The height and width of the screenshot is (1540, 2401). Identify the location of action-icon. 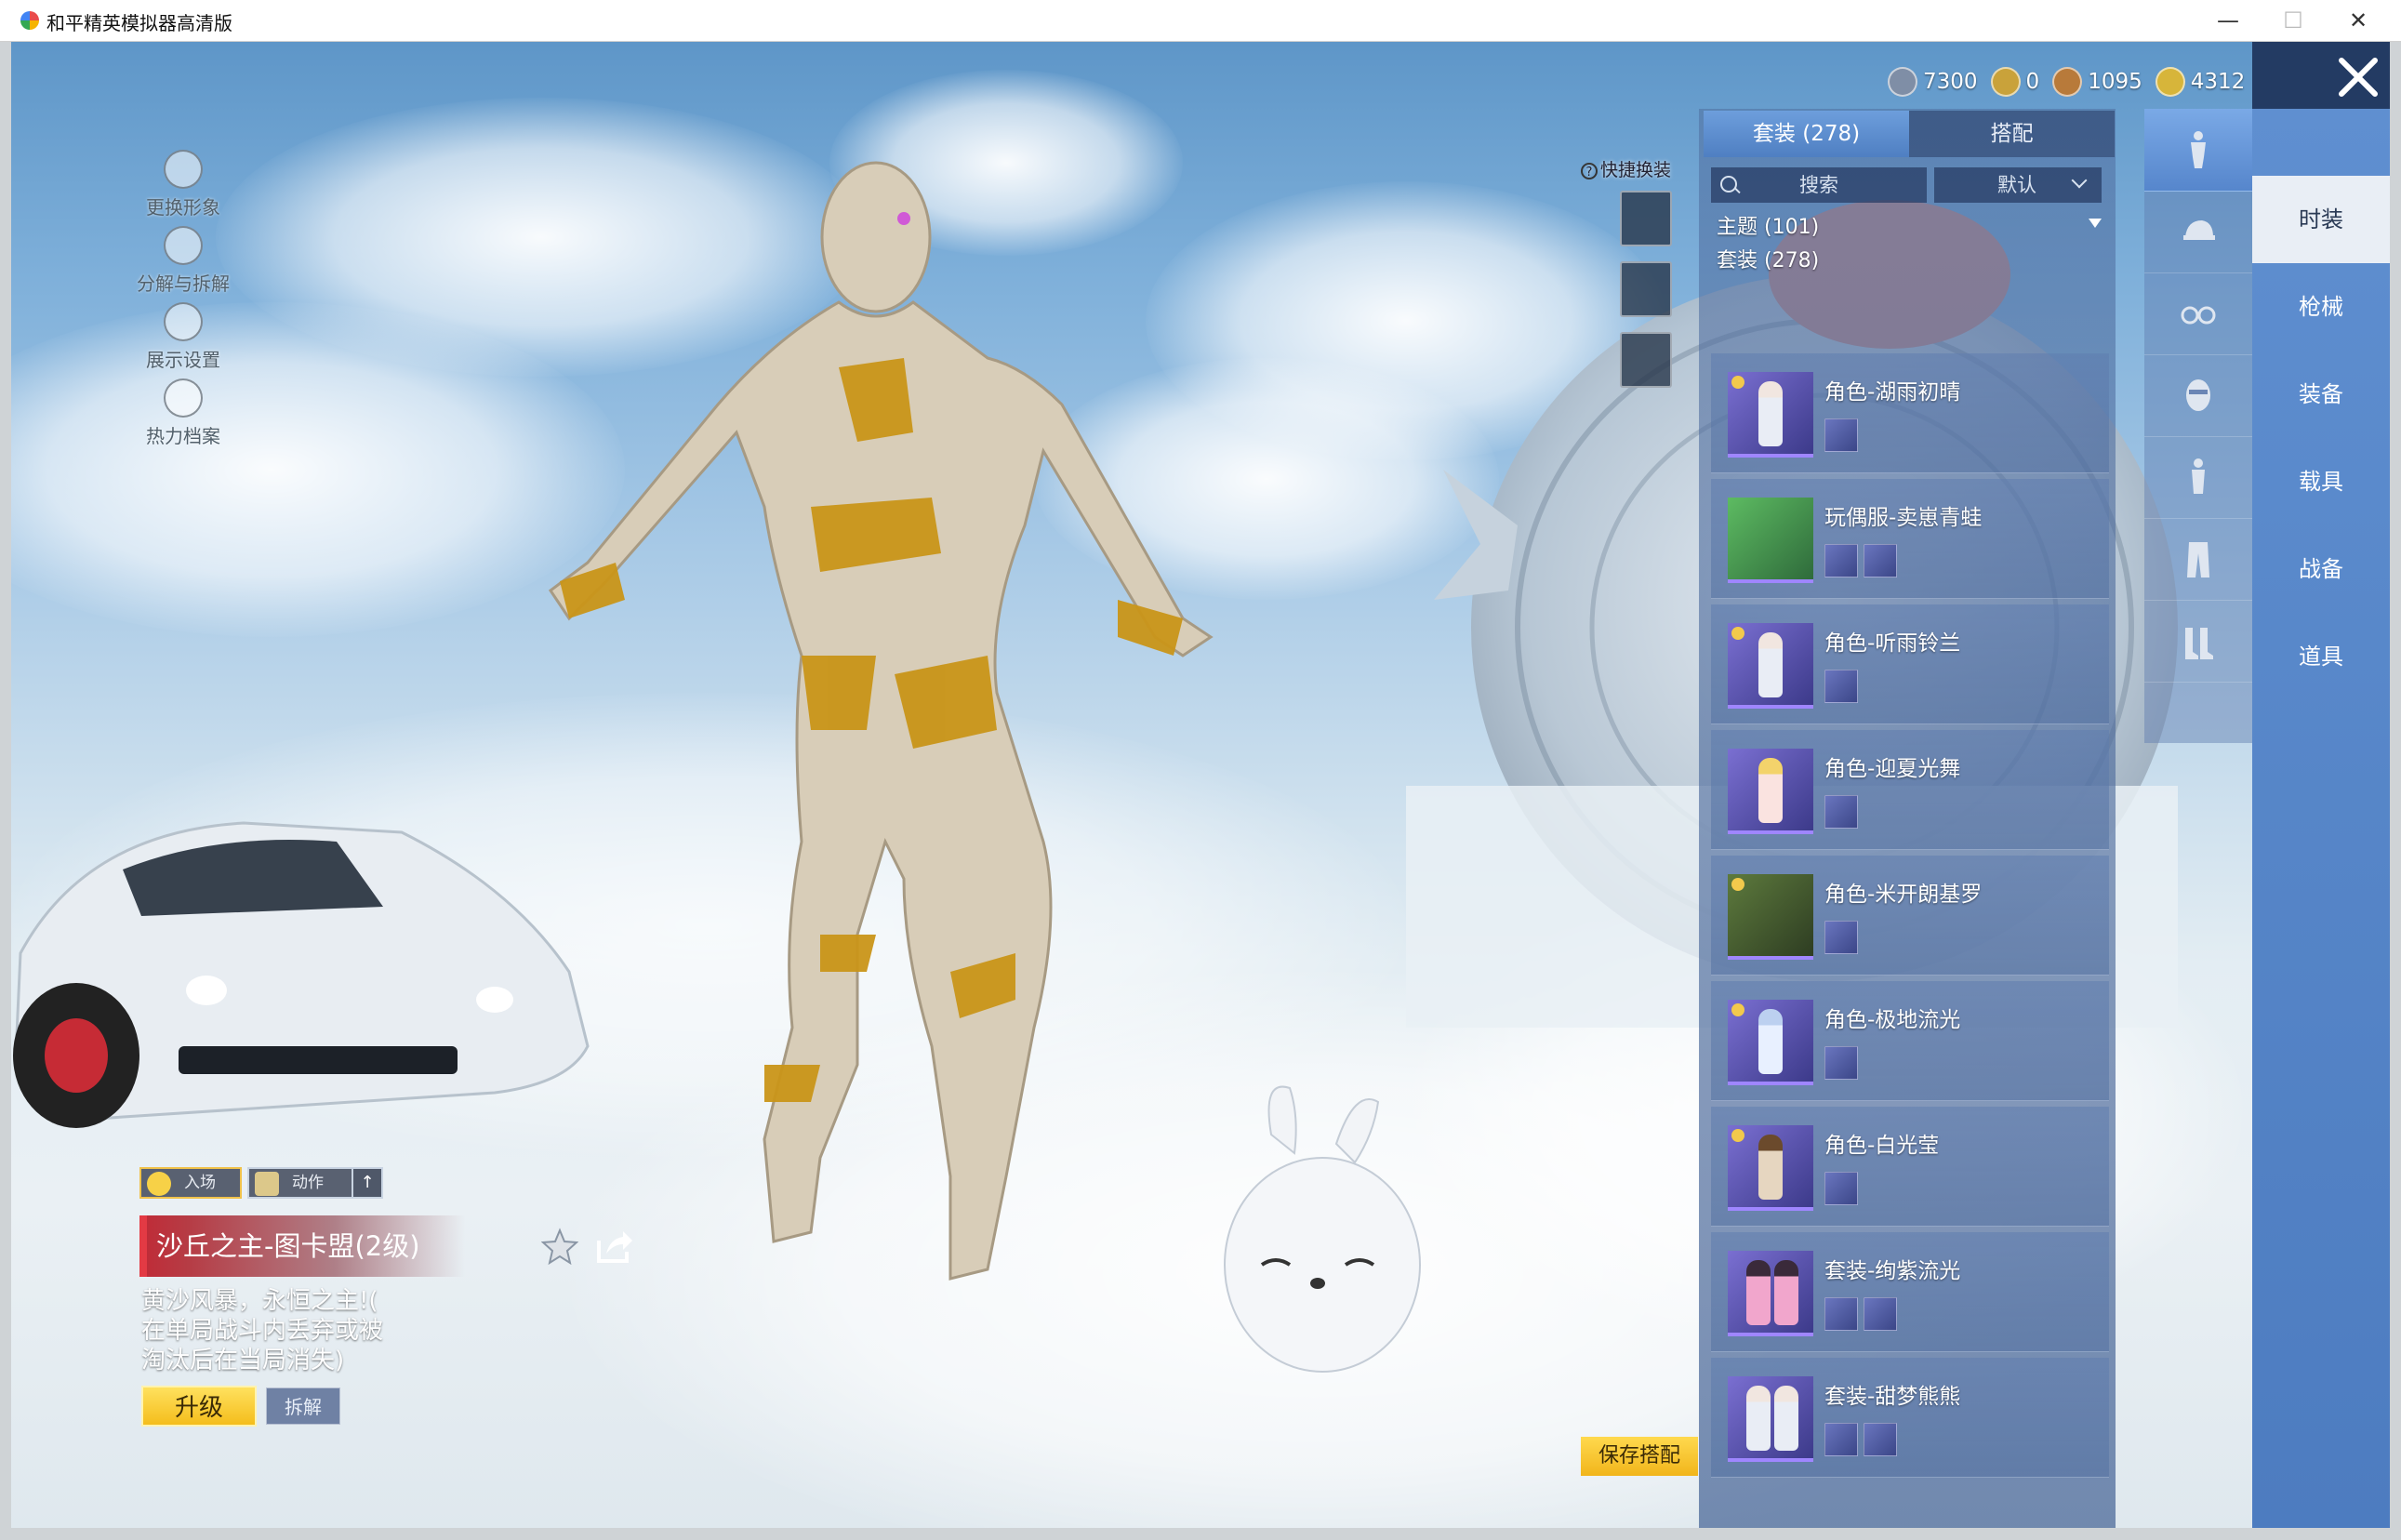
(267, 1184).